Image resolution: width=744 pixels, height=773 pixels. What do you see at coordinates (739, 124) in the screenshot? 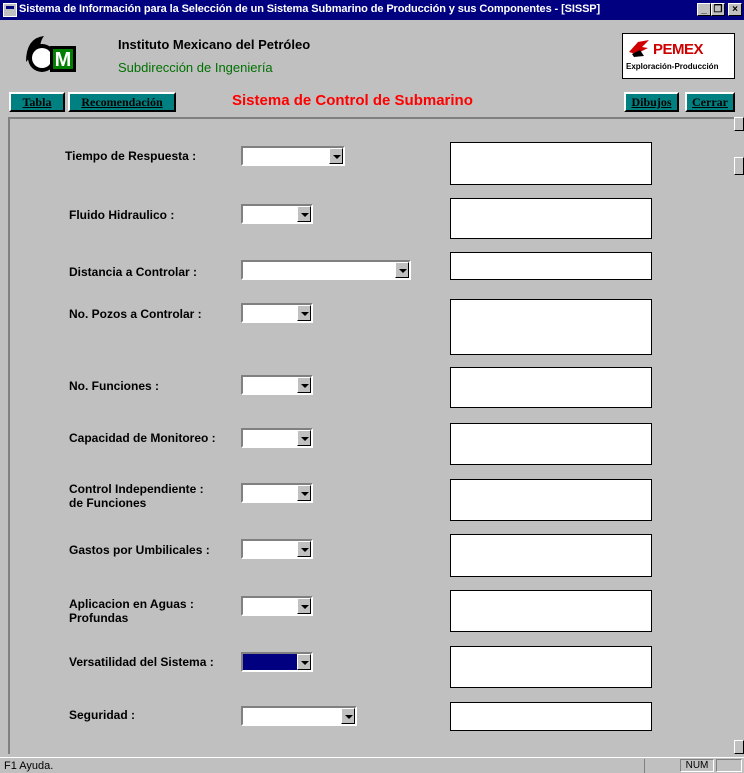
I see `scroll-up-icon` at bounding box center [739, 124].